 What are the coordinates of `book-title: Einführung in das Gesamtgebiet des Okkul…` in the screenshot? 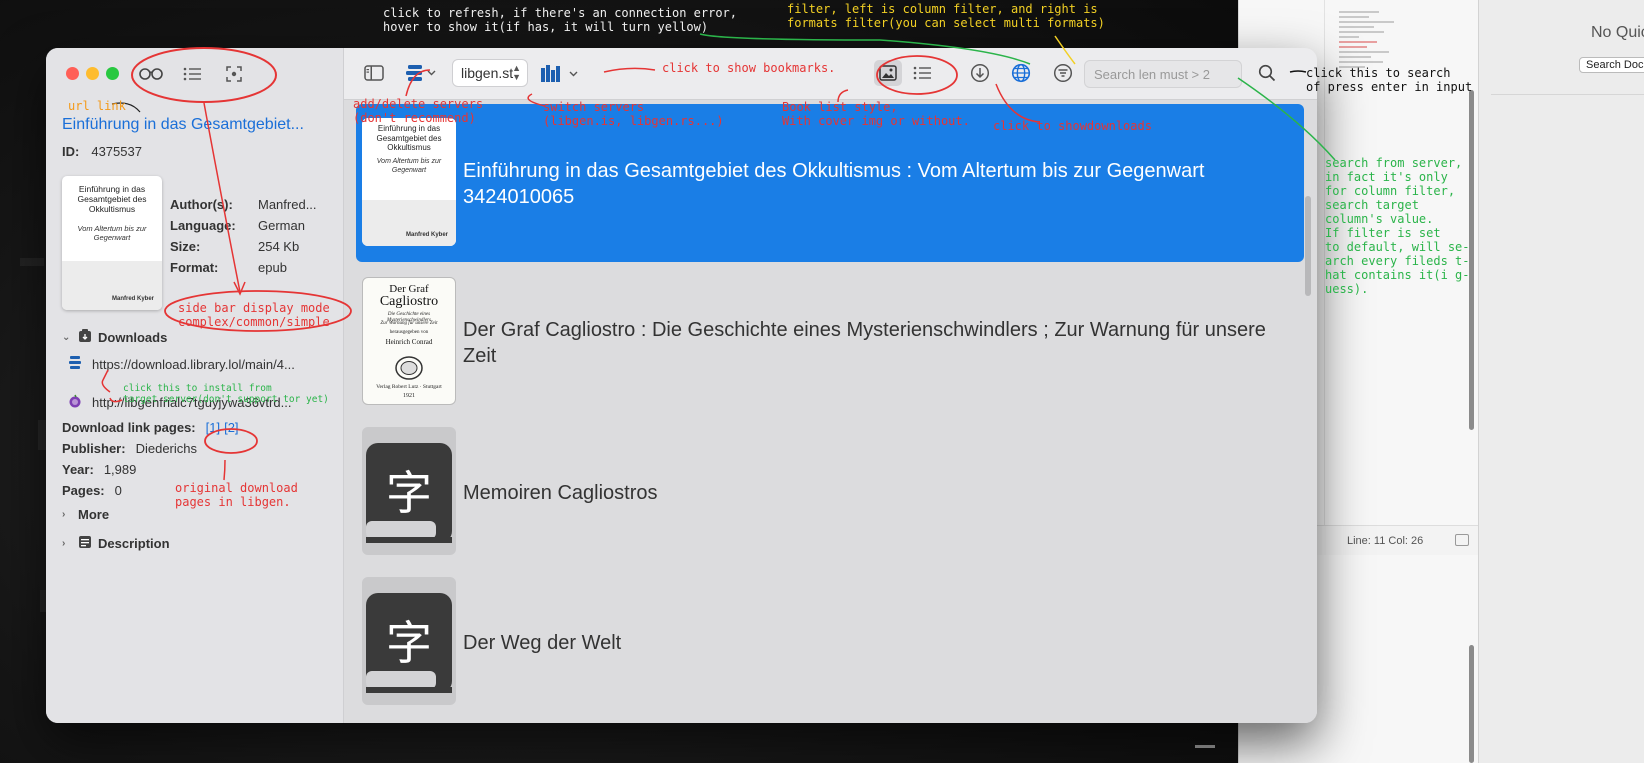 It's located at (834, 184).